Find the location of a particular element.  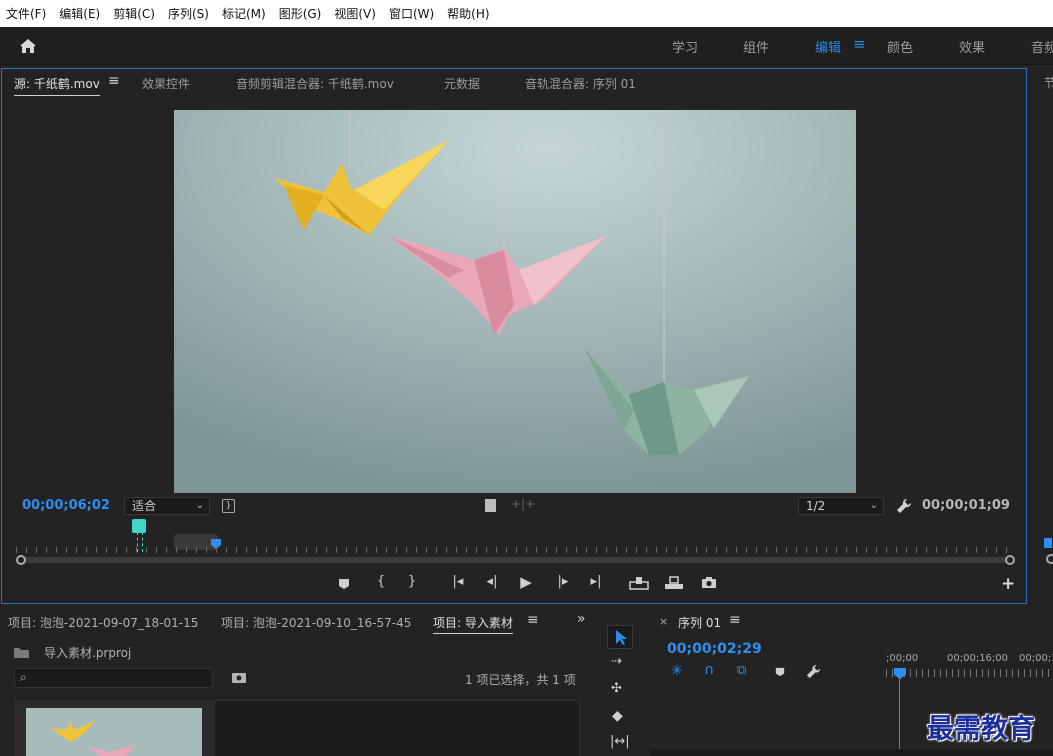

menu-file: 文件(F) is located at coordinates (26, 13).